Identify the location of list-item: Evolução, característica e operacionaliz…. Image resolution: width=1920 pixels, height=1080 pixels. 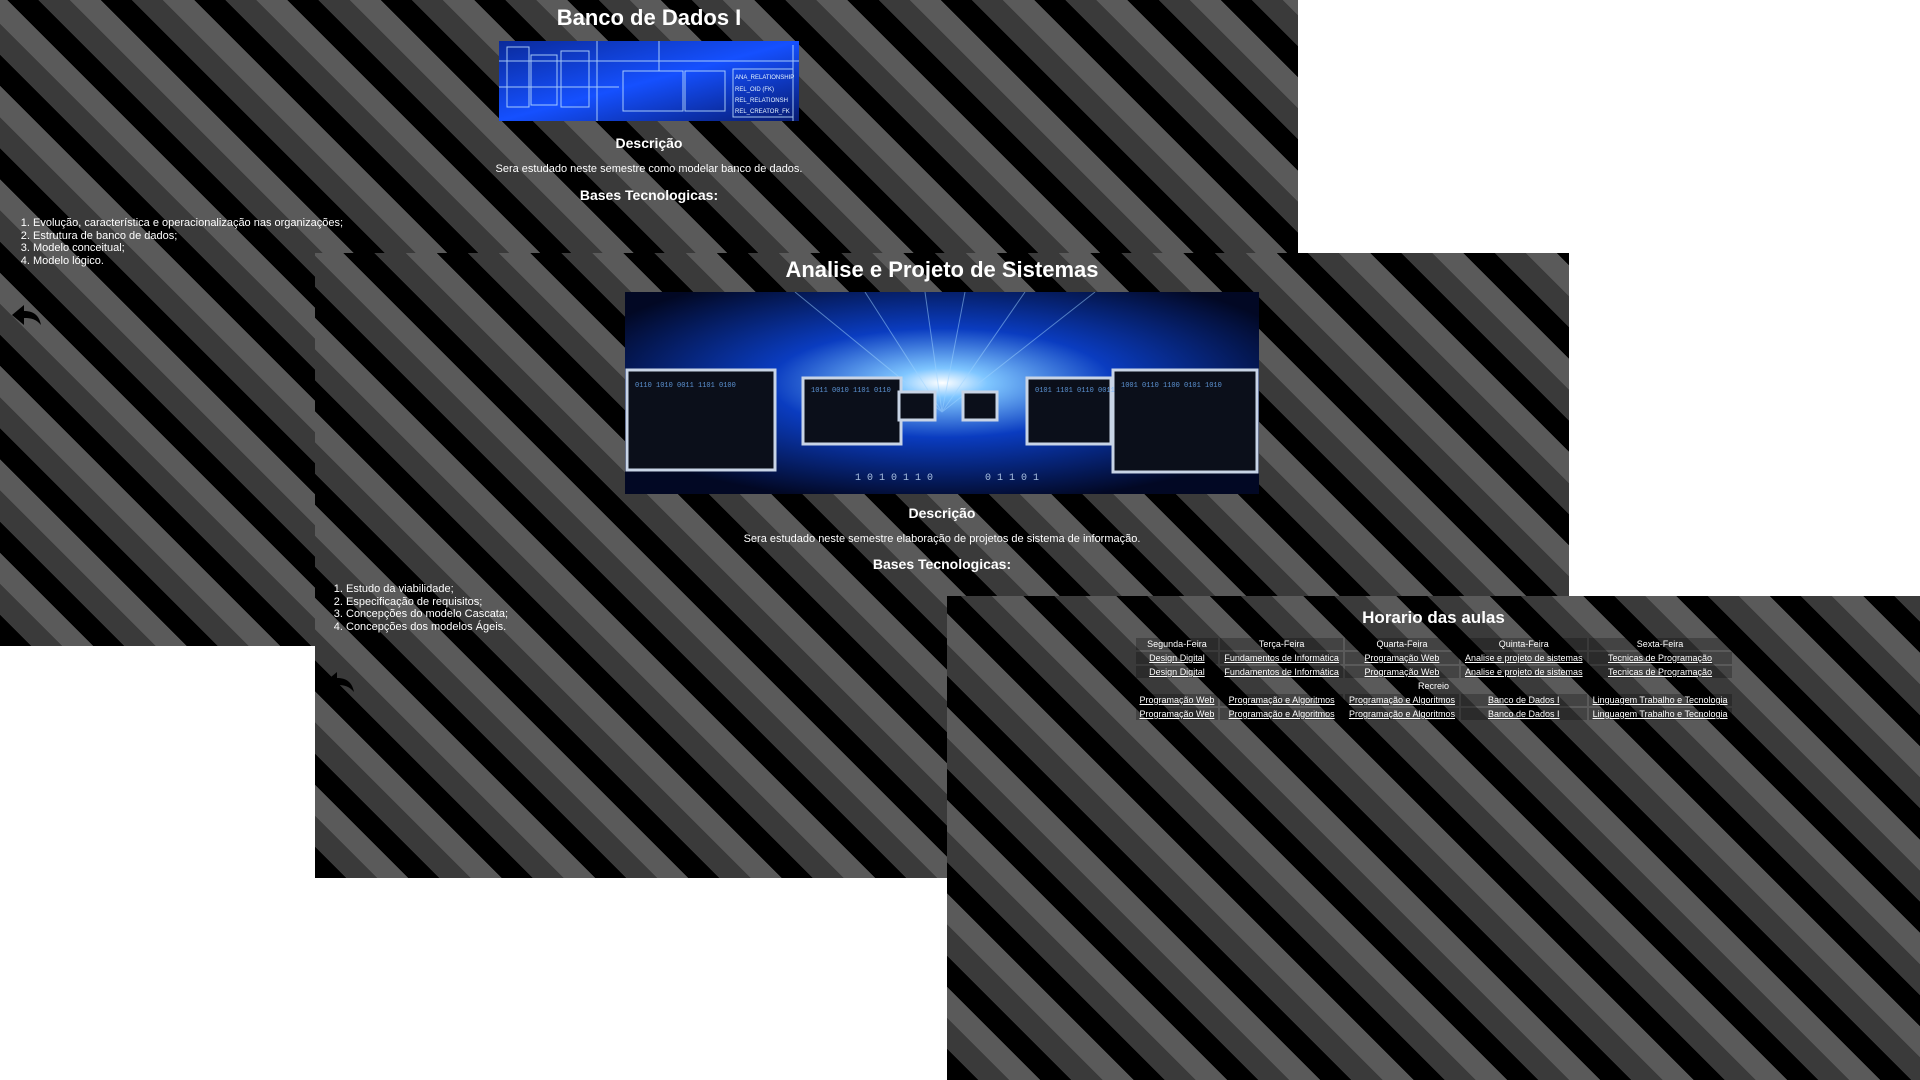
(665, 223).